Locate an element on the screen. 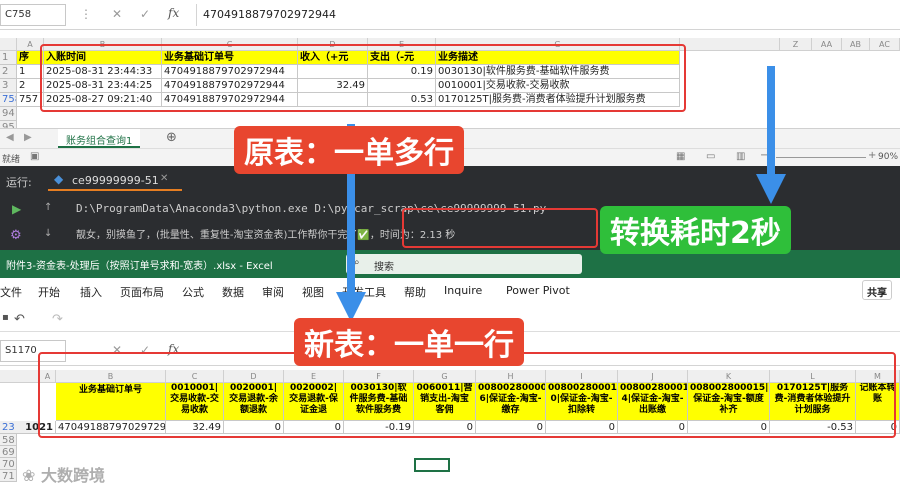 This screenshot has height=489, width=900. banner-old-table: 原表：一单多行 is located at coordinates (349, 150).